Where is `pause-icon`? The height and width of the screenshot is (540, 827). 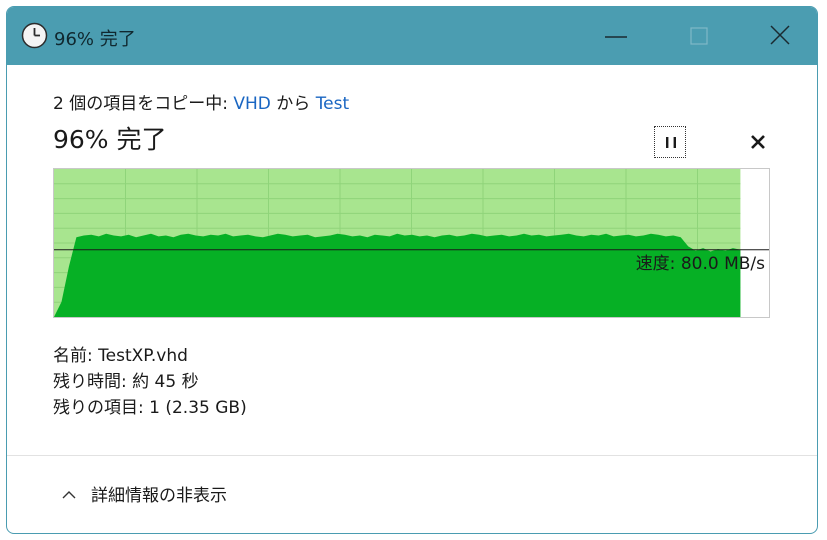
pause-icon is located at coordinates (671, 142).